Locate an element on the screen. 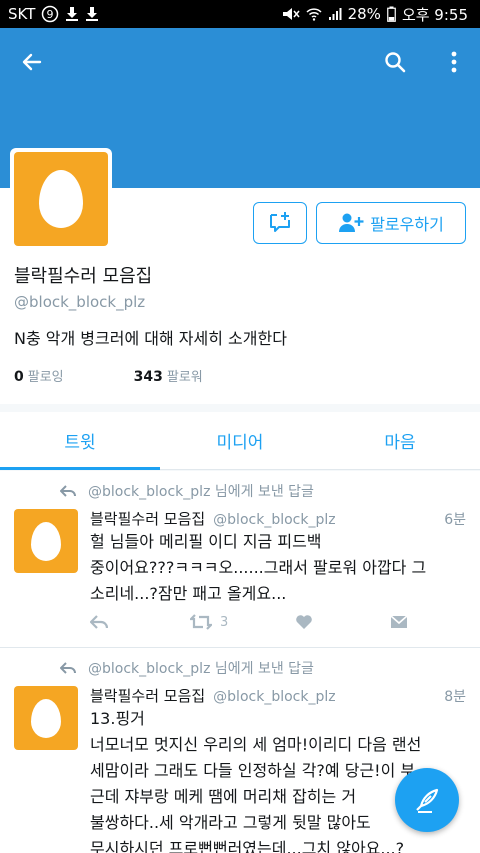  following-stat: 0 팔로잉 is located at coordinates (39, 375).